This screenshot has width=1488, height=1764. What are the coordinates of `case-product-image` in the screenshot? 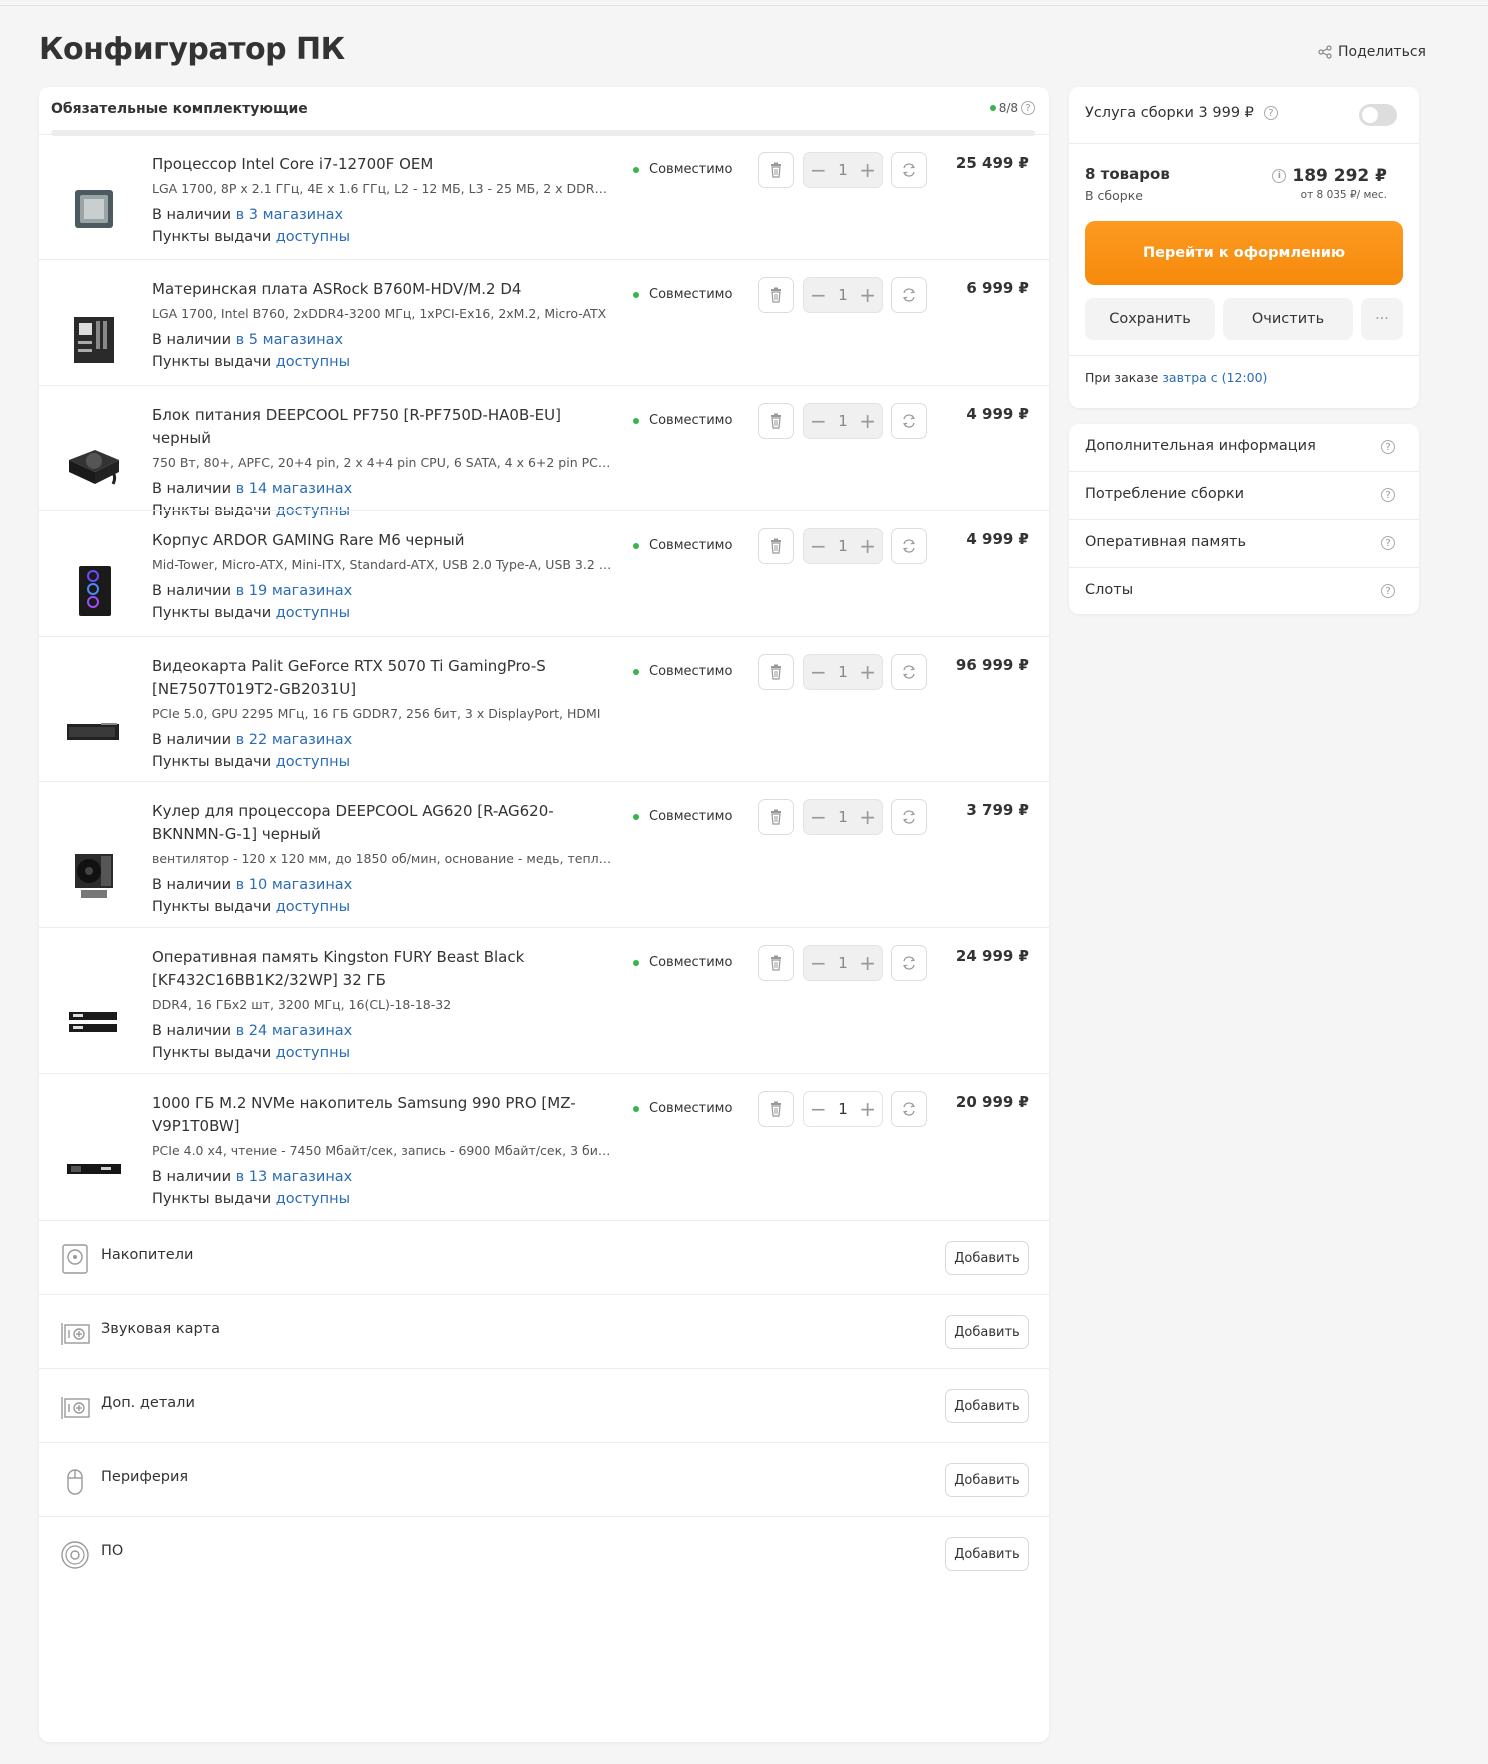 It's located at (94, 591).